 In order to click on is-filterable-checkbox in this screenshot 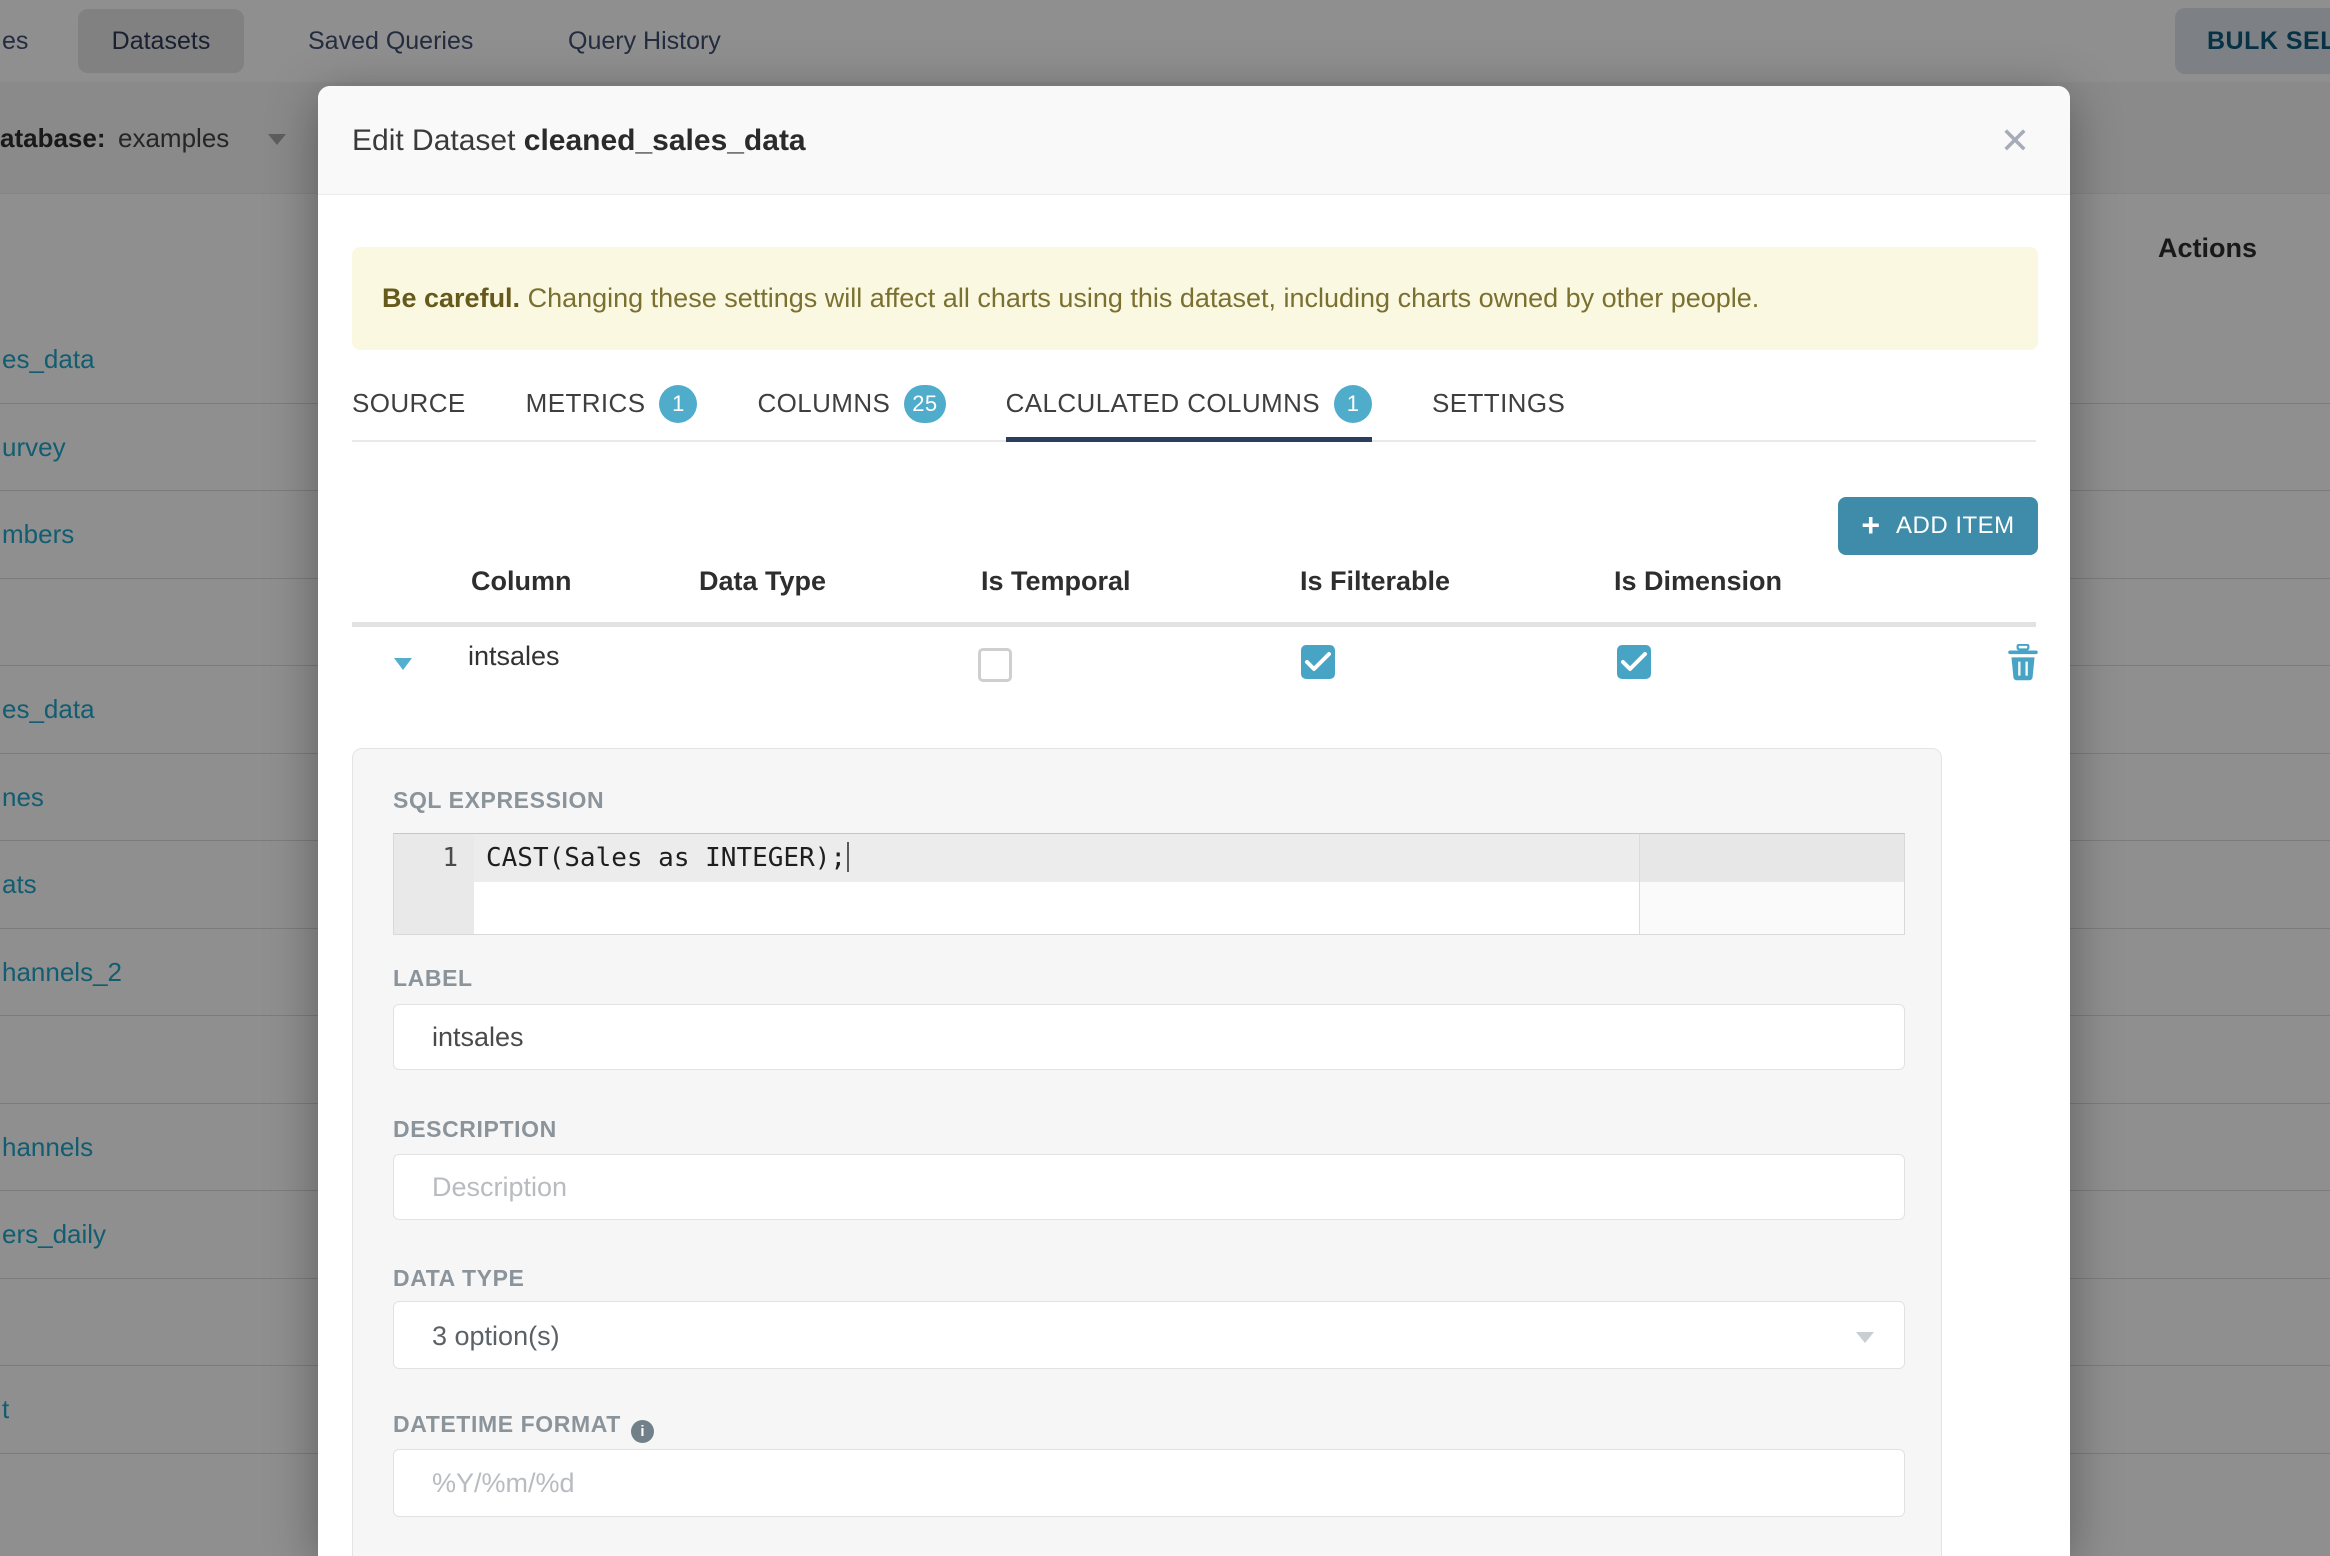, I will do `click(1318, 662)`.